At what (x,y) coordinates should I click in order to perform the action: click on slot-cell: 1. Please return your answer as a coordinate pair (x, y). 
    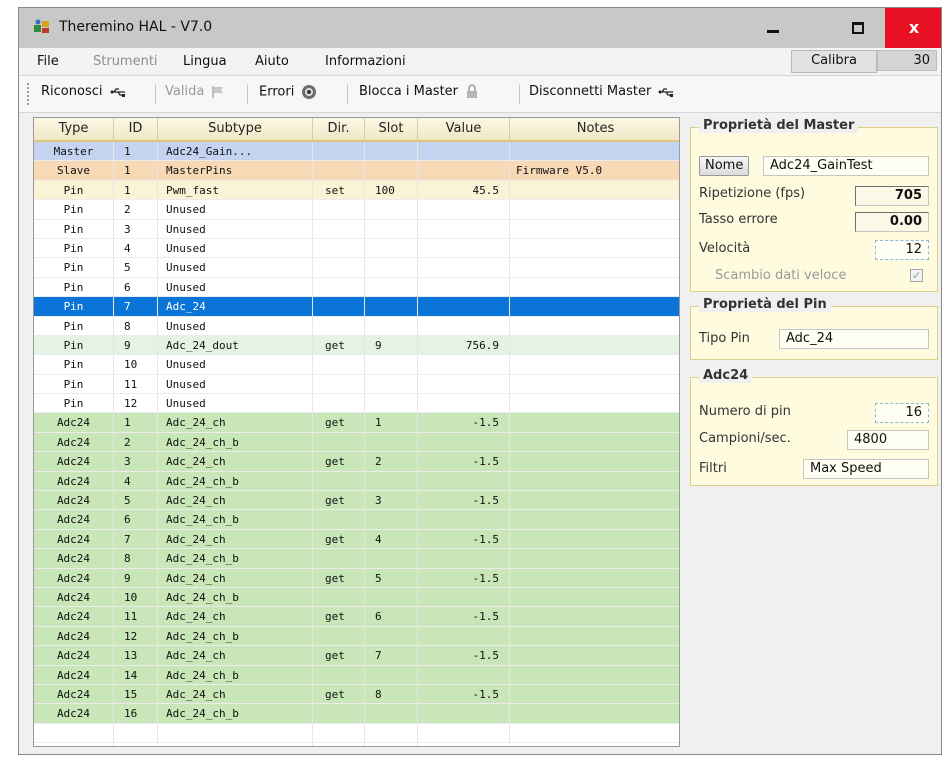
    Looking at the image, I should click on (391, 423).